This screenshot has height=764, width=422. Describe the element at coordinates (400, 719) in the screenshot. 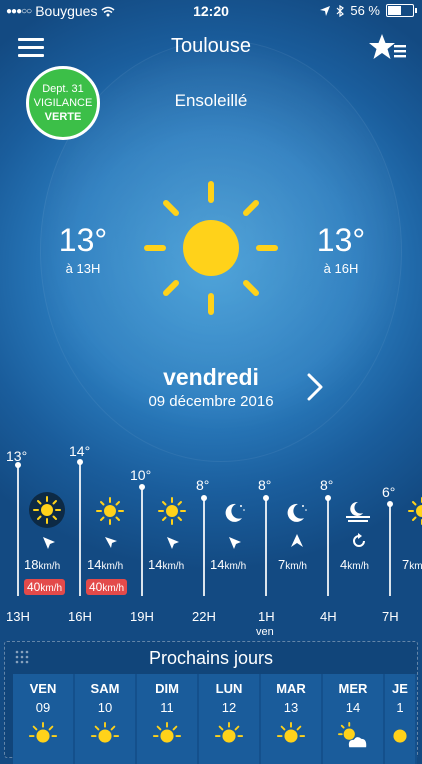

I see `day-card: JE 1` at that location.